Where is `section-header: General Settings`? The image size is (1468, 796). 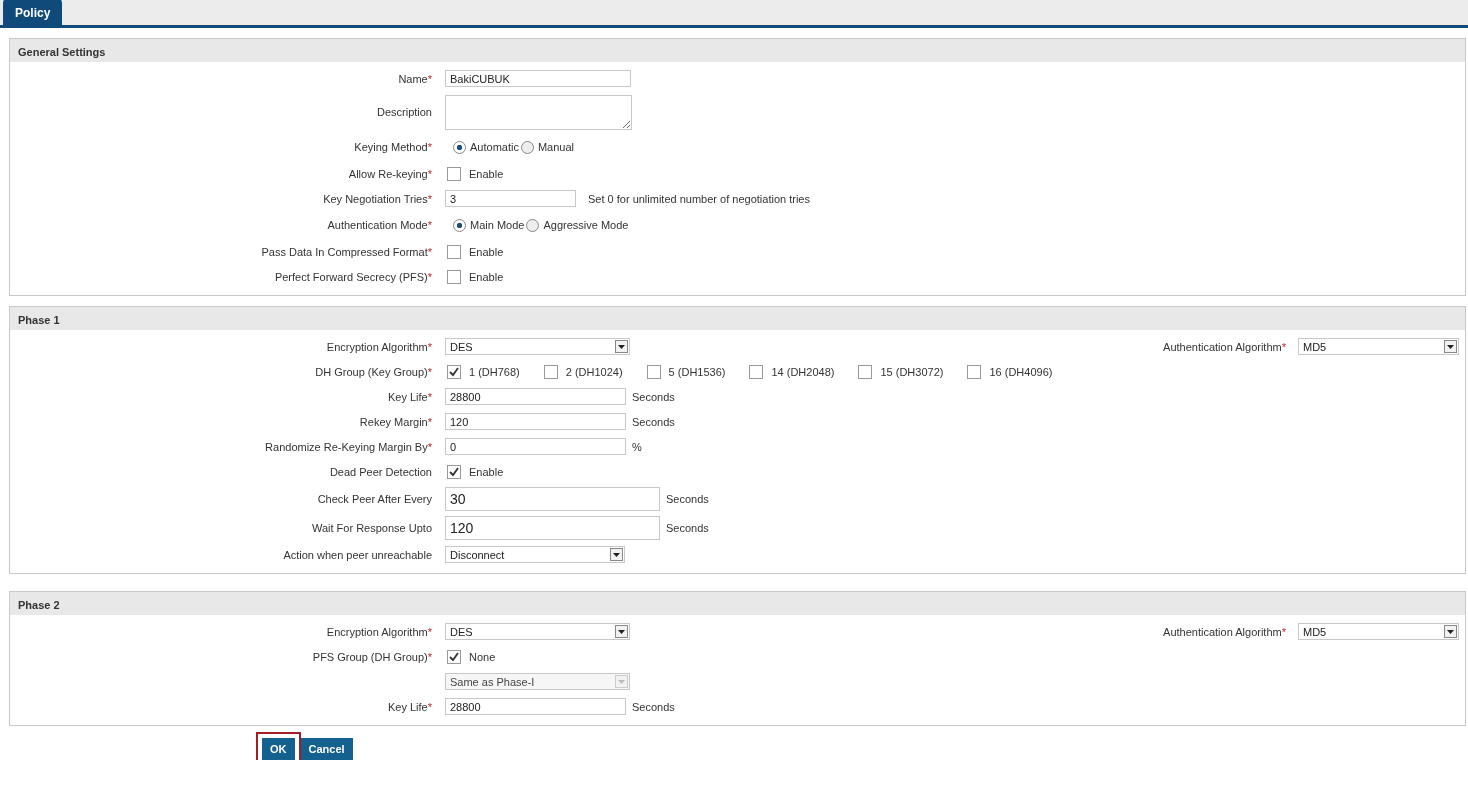
section-header: General Settings is located at coordinates (737, 50).